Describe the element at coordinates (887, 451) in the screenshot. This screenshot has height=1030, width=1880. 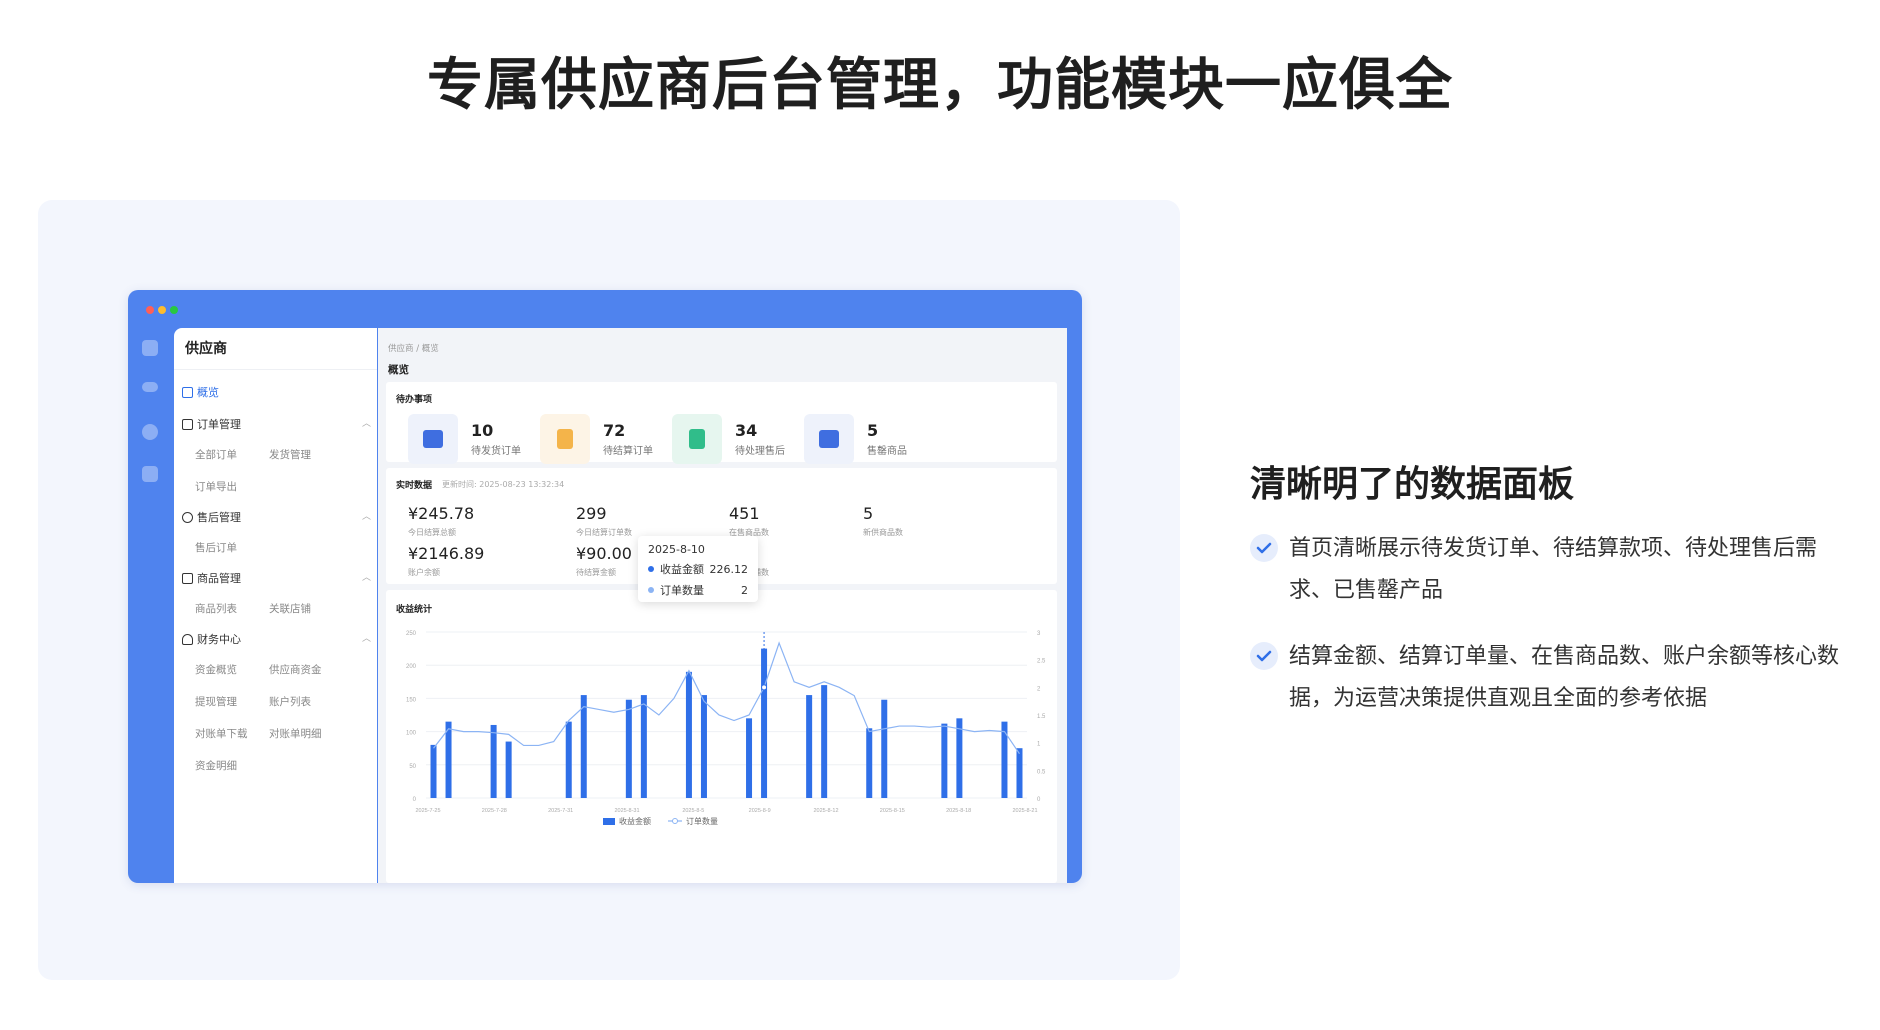
I see `todo-label: 售罄商品` at that location.